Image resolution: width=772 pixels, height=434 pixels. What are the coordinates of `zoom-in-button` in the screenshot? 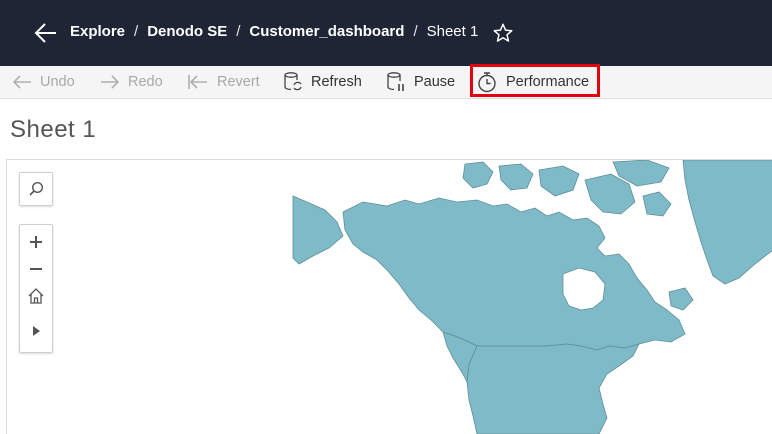 It's located at (36, 241).